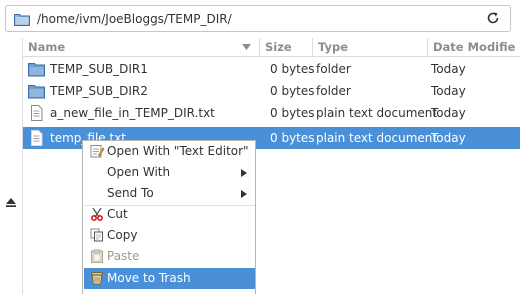 The height and width of the screenshot is (294, 520). I want to click on column-header-date: Date Modifie, so click(473, 47).